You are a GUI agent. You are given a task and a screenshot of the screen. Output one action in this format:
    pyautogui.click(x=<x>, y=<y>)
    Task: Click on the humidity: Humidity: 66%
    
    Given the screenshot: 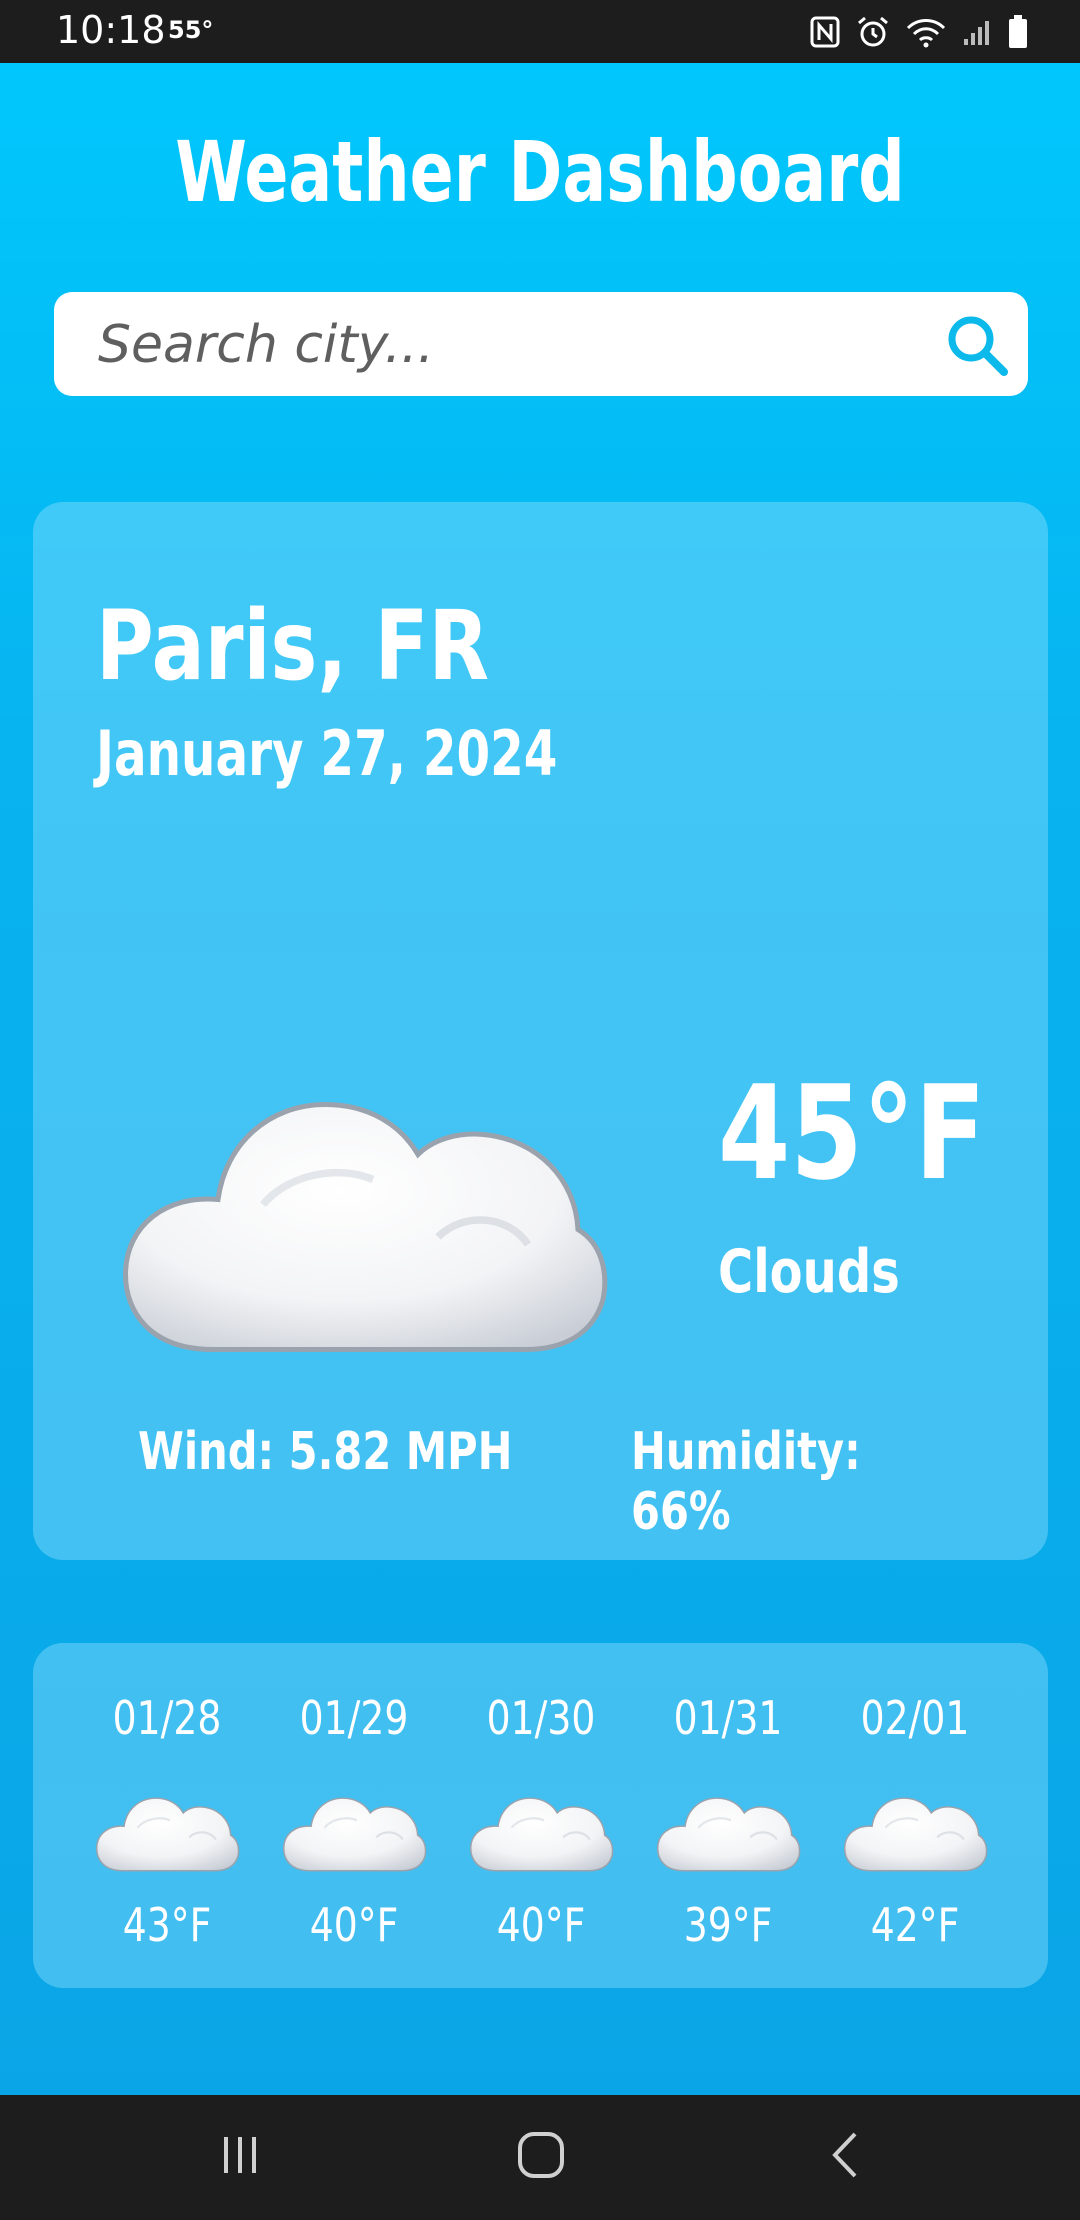 What is the action you would take?
    pyautogui.click(x=746, y=1482)
    